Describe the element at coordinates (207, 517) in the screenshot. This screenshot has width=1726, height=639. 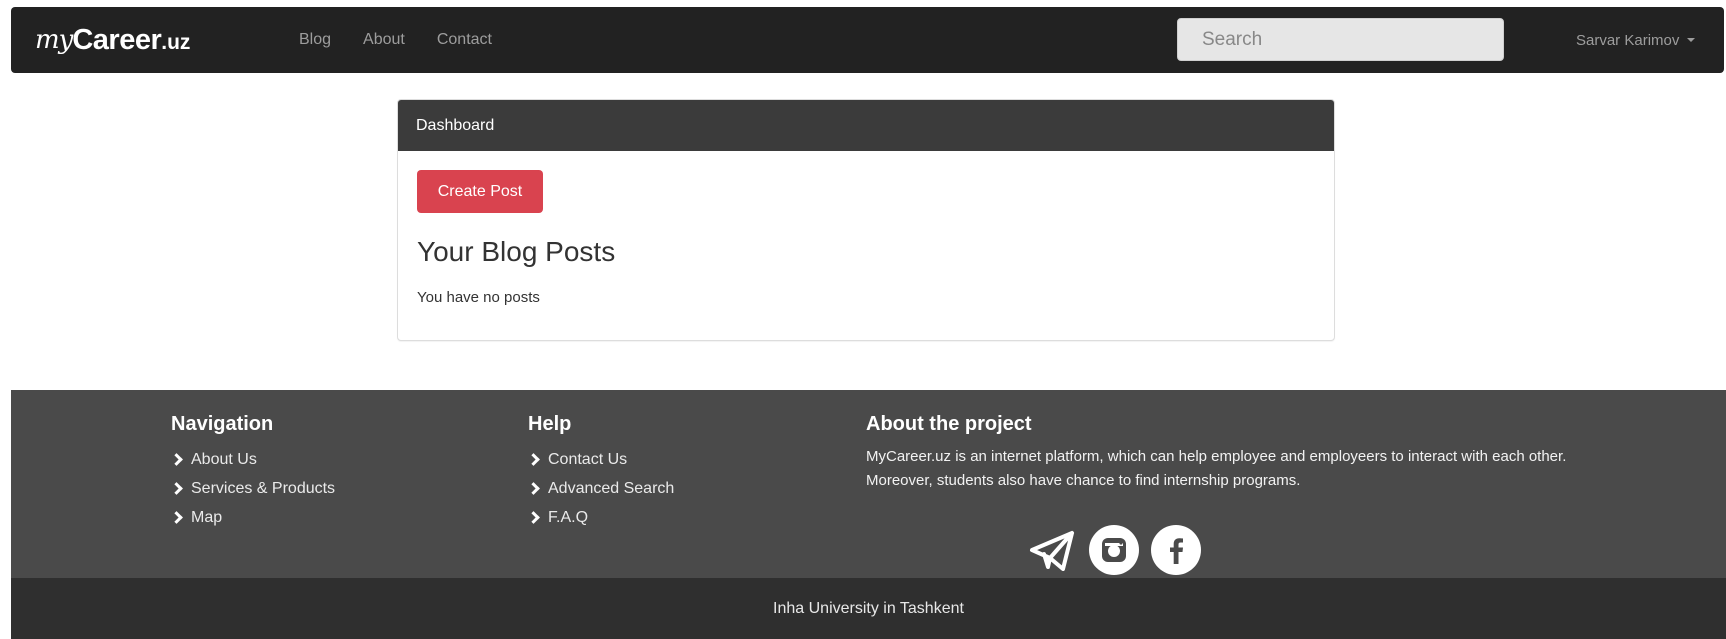
I see `footer-link-label: Map` at that location.